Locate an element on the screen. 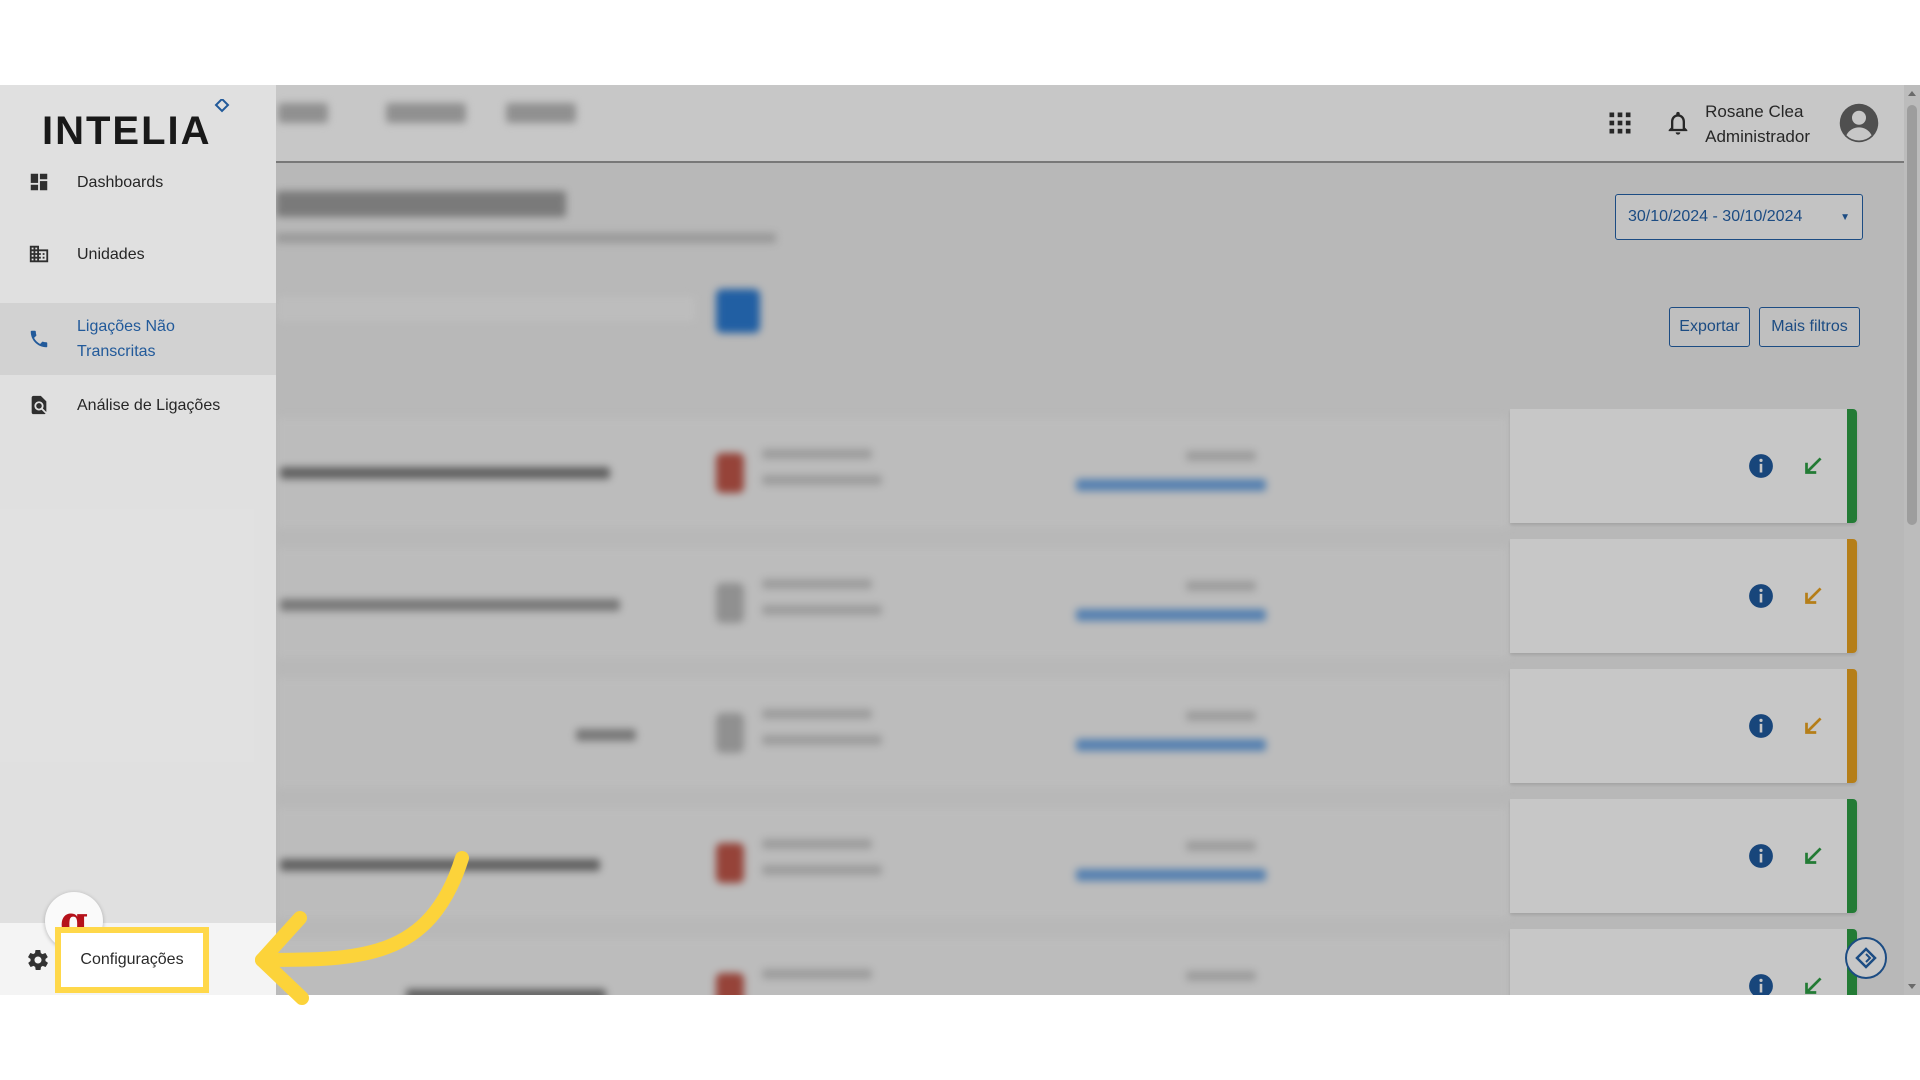 This screenshot has height=1080, width=1920. sidebar-item-unidades: Unidades is located at coordinates (138, 254).